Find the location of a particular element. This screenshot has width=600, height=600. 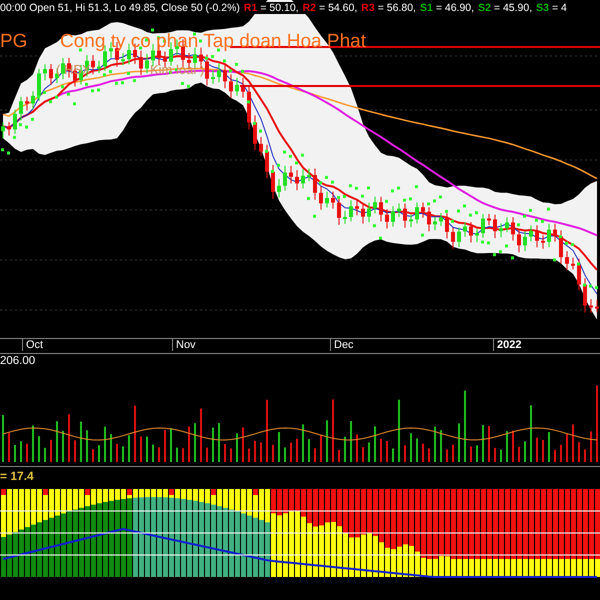

pivot-value: = 4 is located at coordinates (559, 8).